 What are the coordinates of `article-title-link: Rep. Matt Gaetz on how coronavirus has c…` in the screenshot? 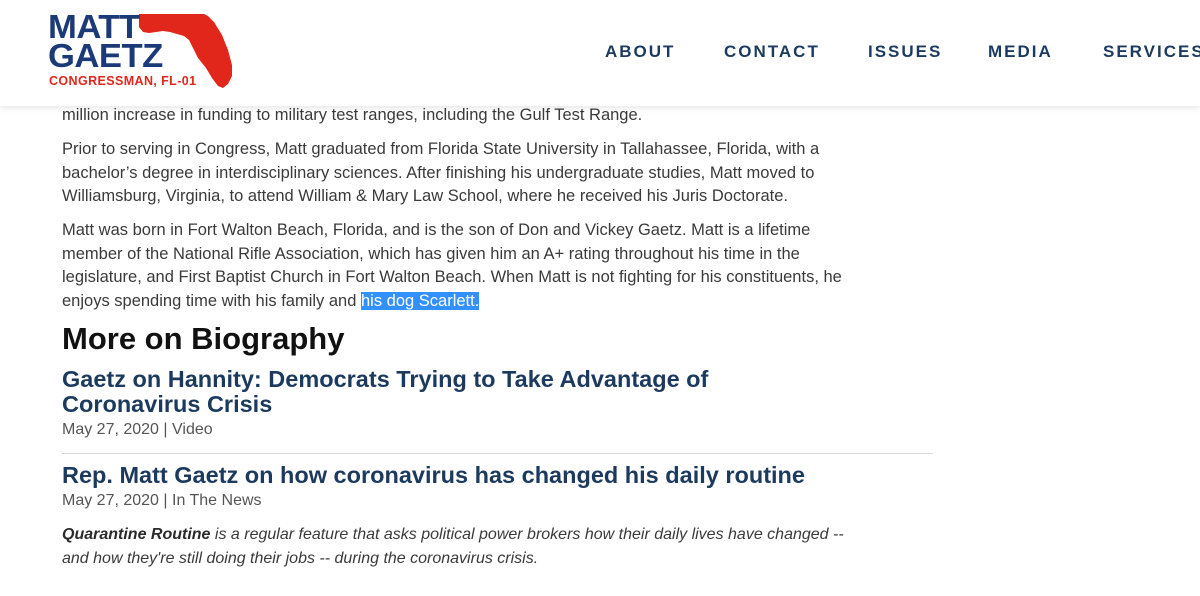 It's located at (497, 475).